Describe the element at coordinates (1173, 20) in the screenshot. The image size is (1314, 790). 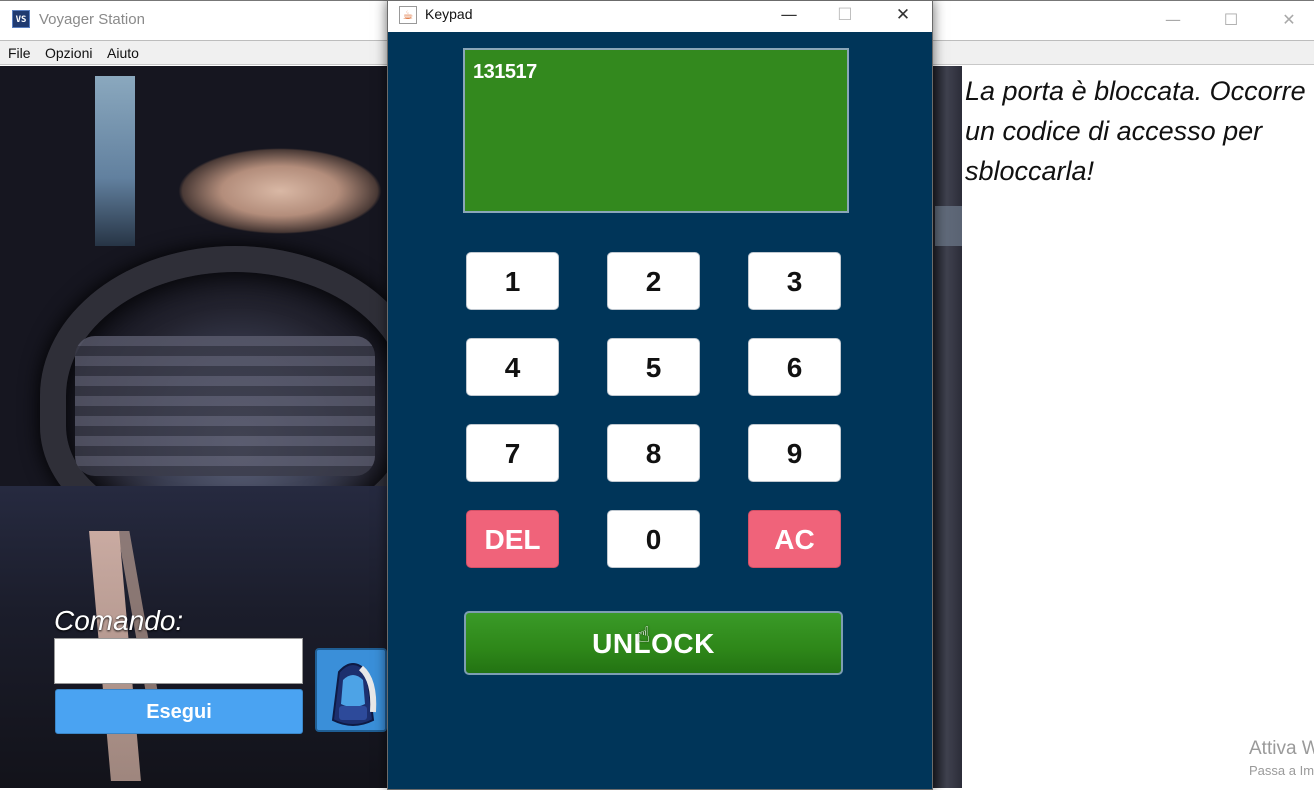
I see `minimize-button: —` at that location.